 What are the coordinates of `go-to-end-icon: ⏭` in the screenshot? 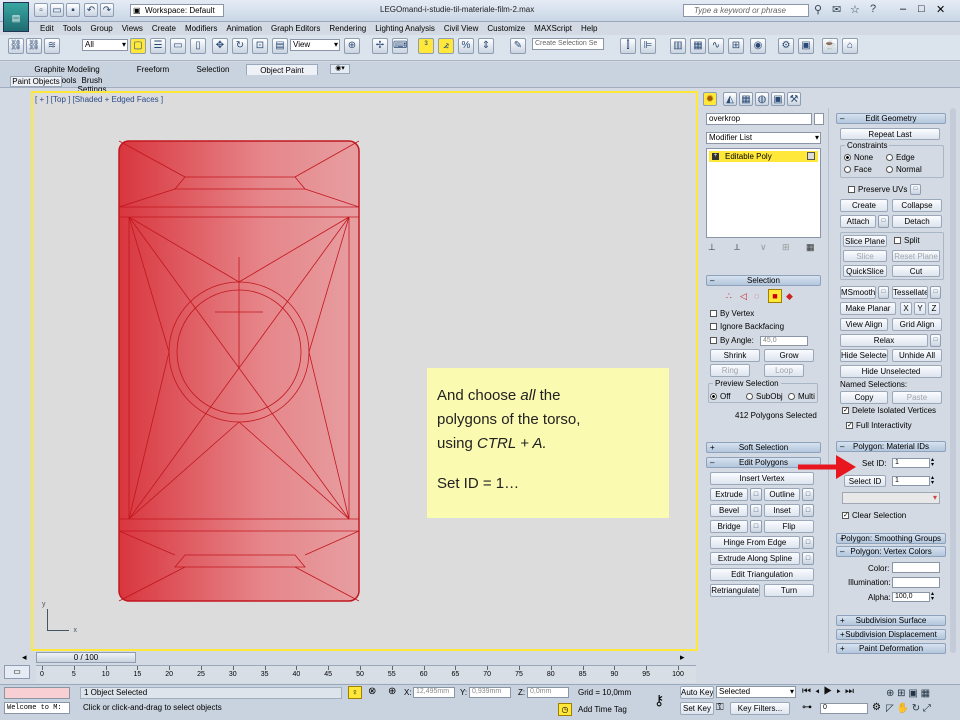 It's located at (851, 691).